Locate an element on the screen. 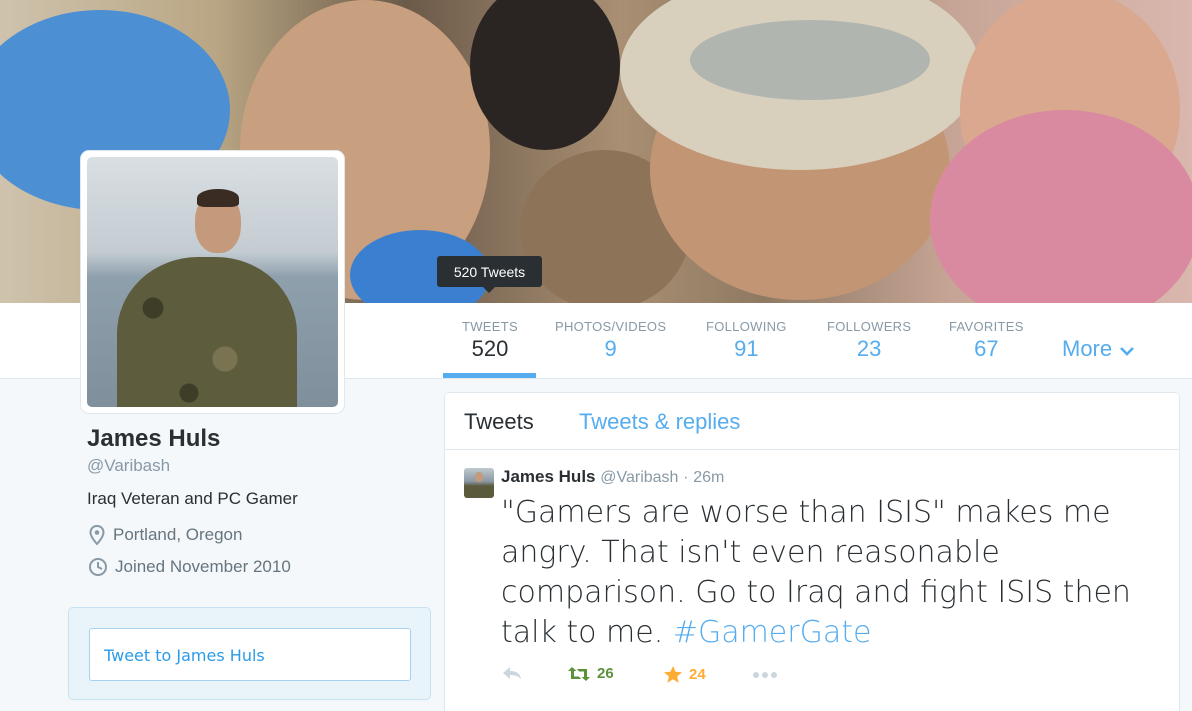  nav-stat-following: FOLLOWING 91 is located at coordinates (746, 340).